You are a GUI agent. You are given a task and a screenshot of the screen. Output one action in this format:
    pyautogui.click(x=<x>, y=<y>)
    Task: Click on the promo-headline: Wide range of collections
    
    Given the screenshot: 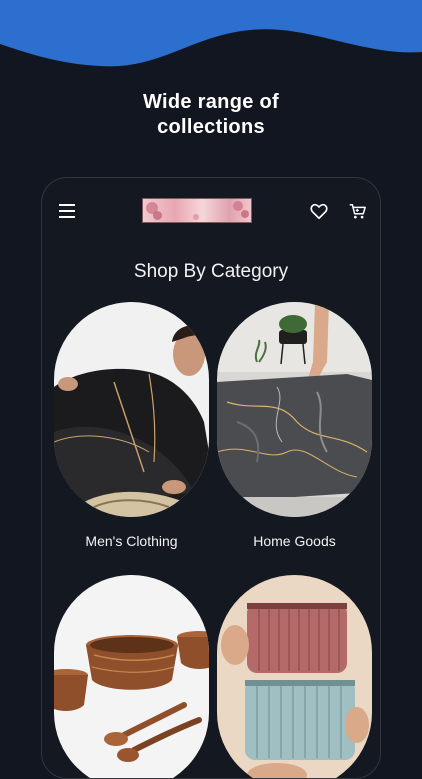 What is the action you would take?
    pyautogui.click(x=211, y=115)
    